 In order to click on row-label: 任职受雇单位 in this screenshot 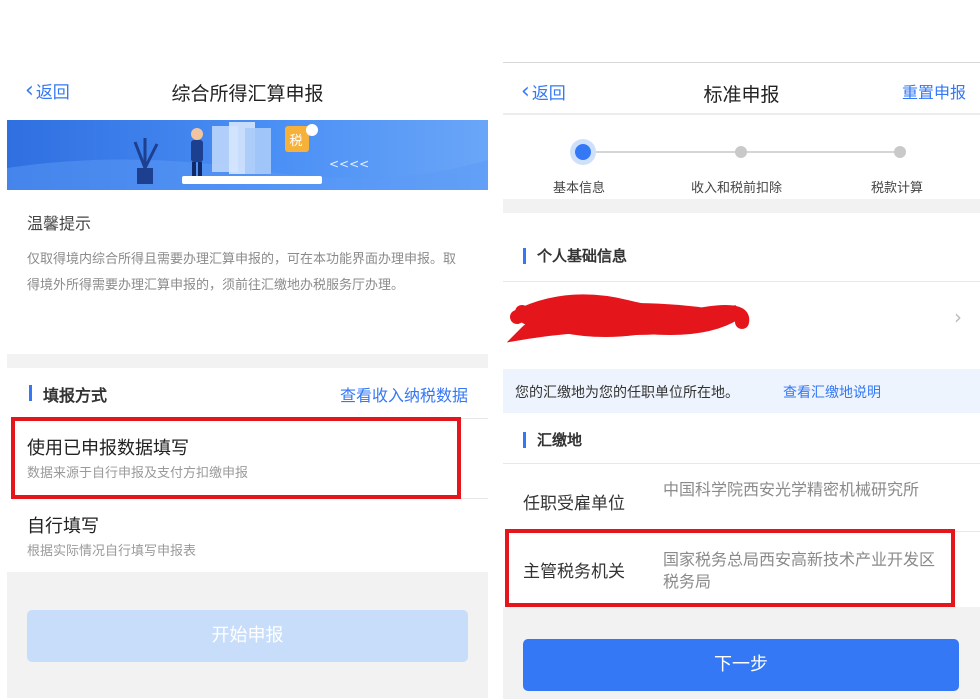, I will do `click(574, 504)`.